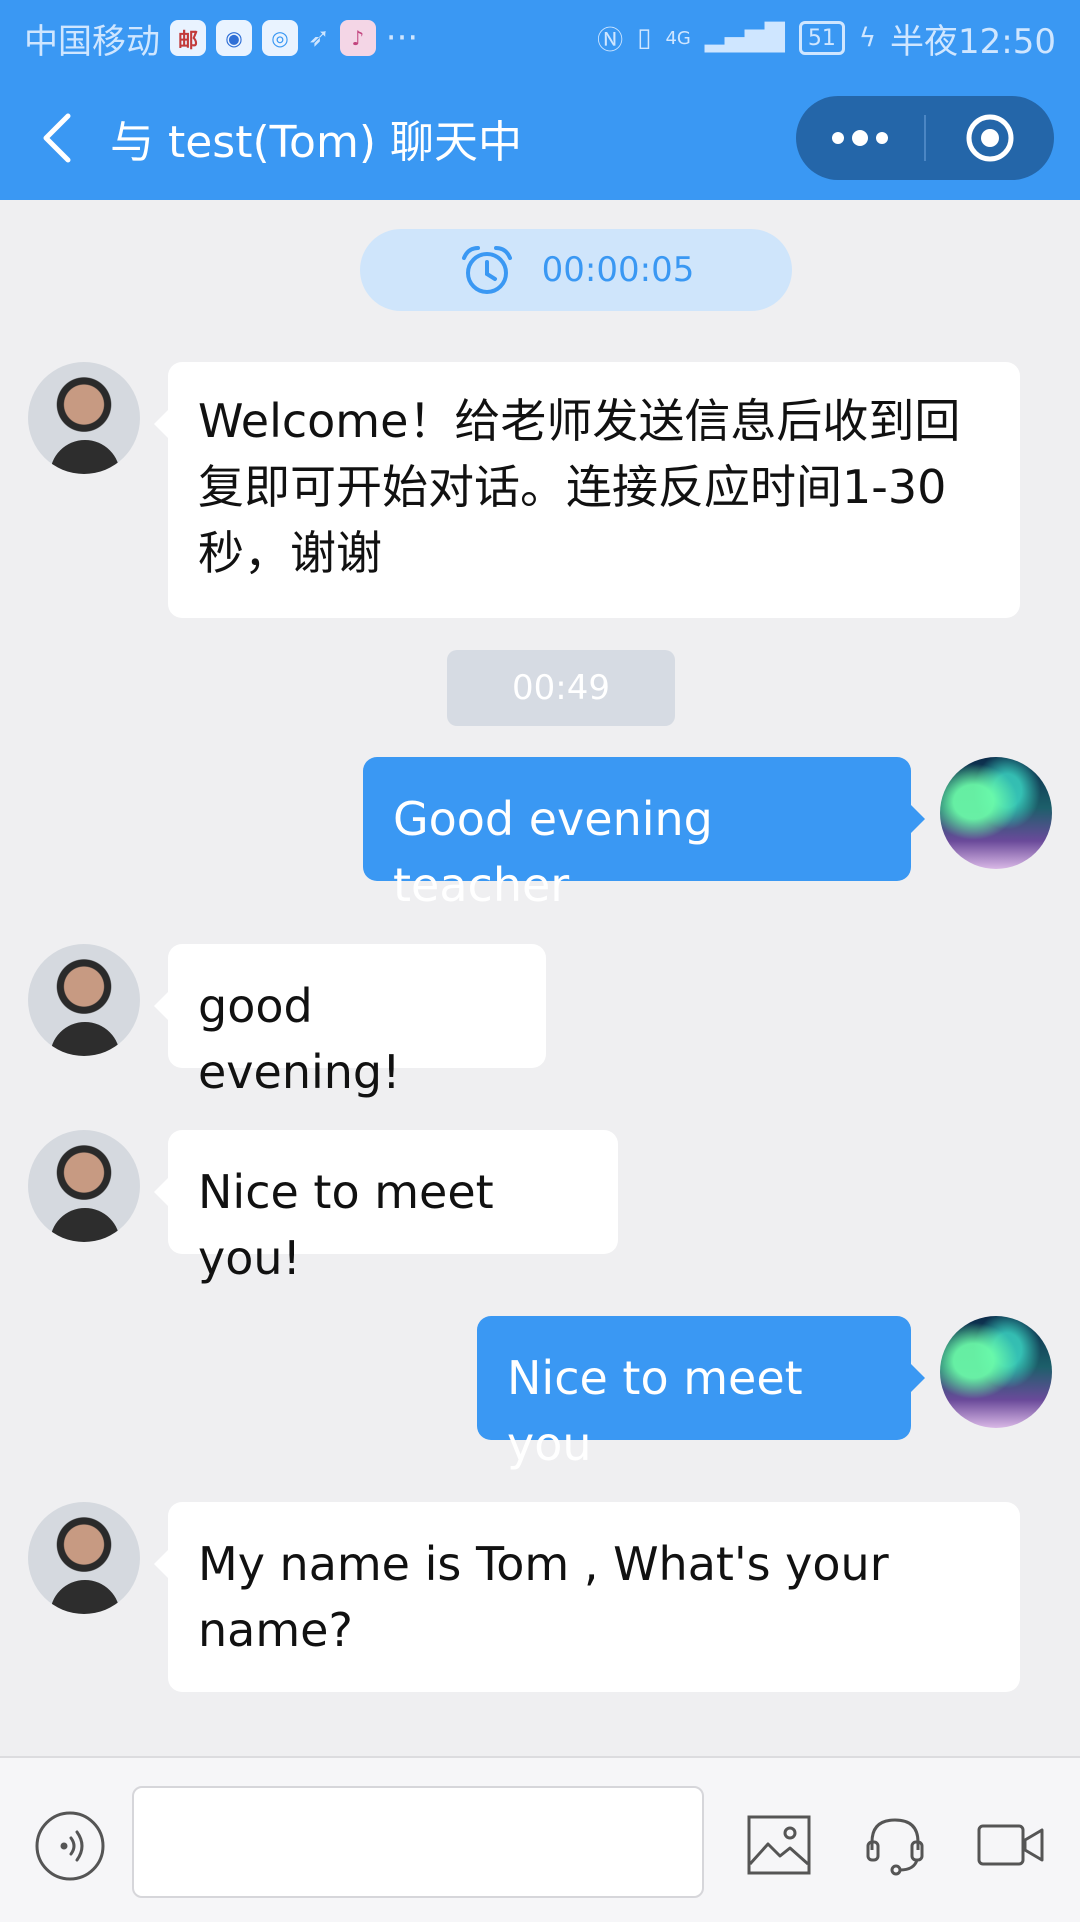 This screenshot has width=1080, height=1922. Describe the element at coordinates (540, 138) in the screenshot. I see `nav-bar: 与 test(Tom) 聊天中` at that location.